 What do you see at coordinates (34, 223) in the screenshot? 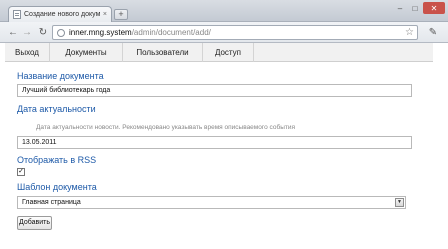
I see `add-button: Добавить` at bounding box center [34, 223].